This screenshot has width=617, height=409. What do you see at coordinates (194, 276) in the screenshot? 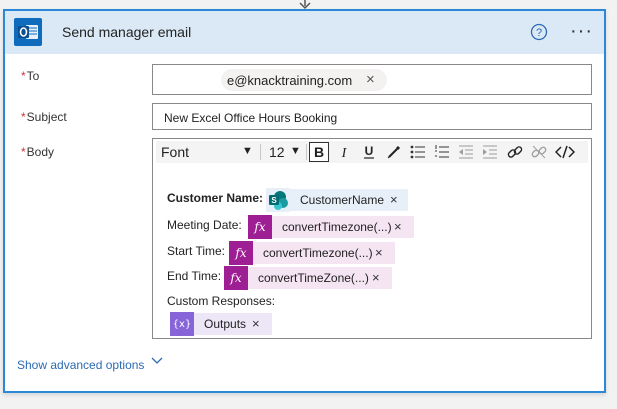
I see `body-line-label: End Time:` at bounding box center [194, 276].